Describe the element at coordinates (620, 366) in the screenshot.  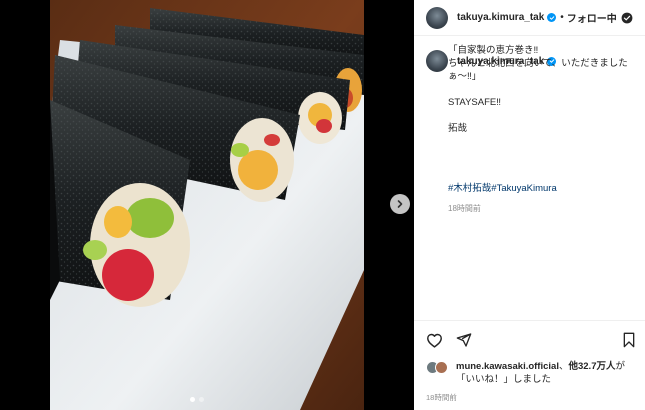
I see `likes-suffix: が` at that location.